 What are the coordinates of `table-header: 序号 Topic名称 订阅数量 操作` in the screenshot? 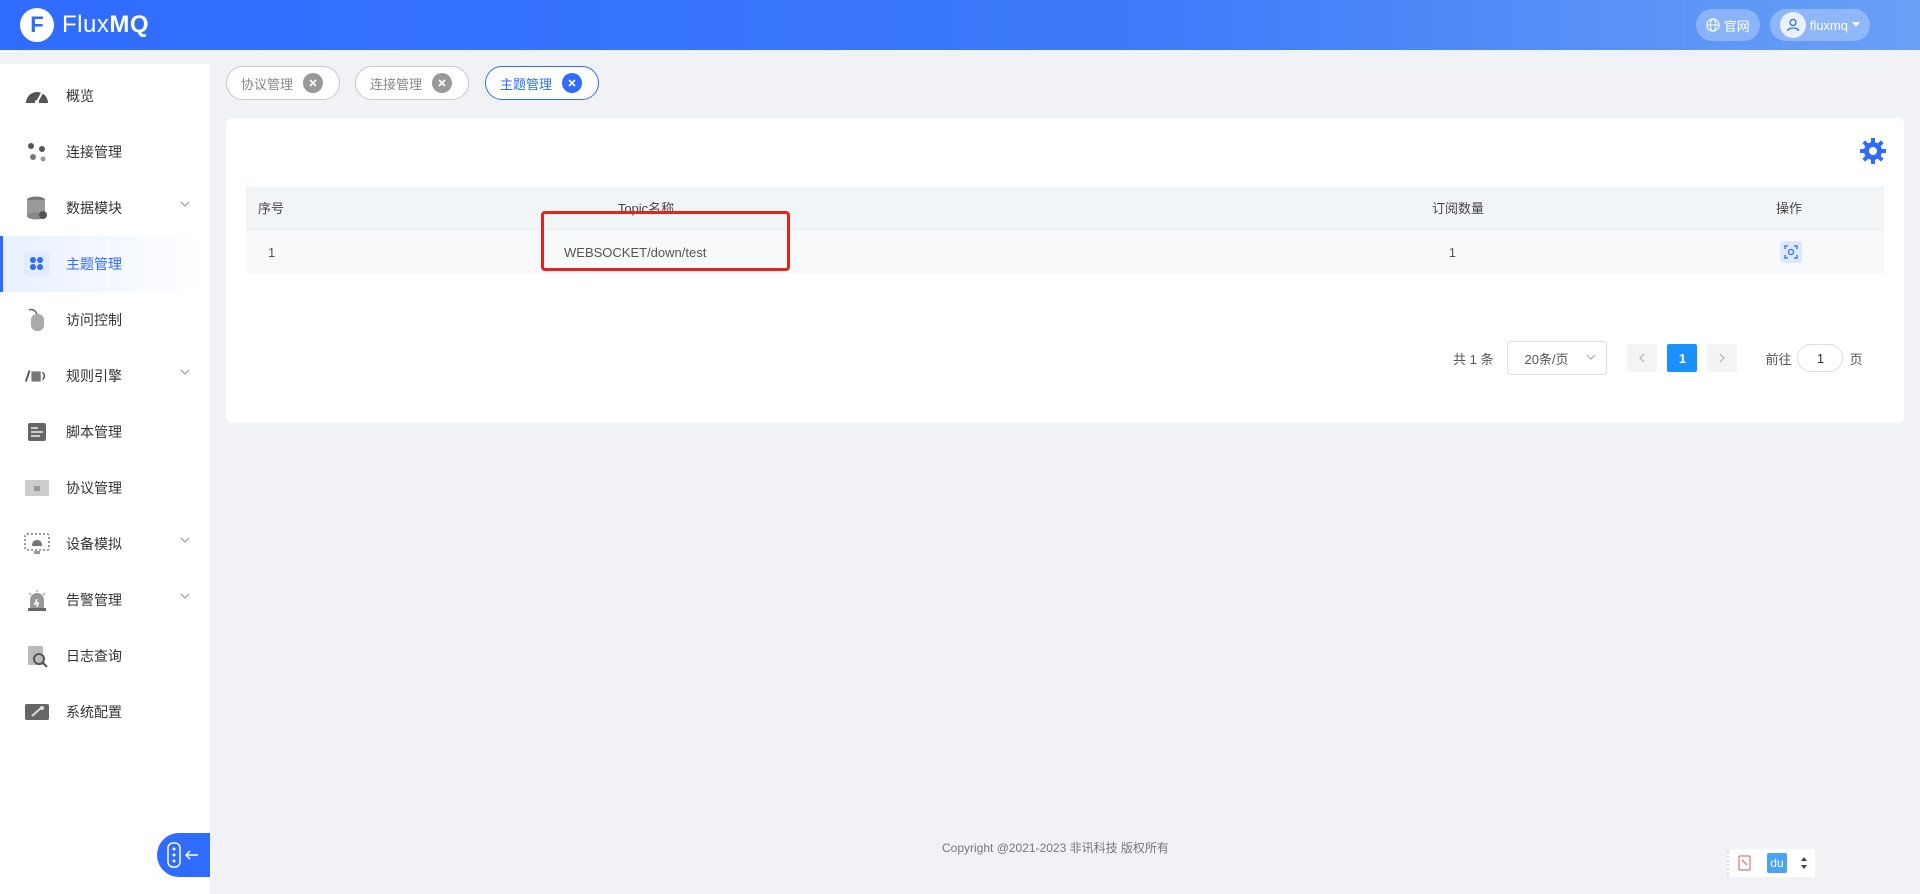 It's located at (1065, 208).